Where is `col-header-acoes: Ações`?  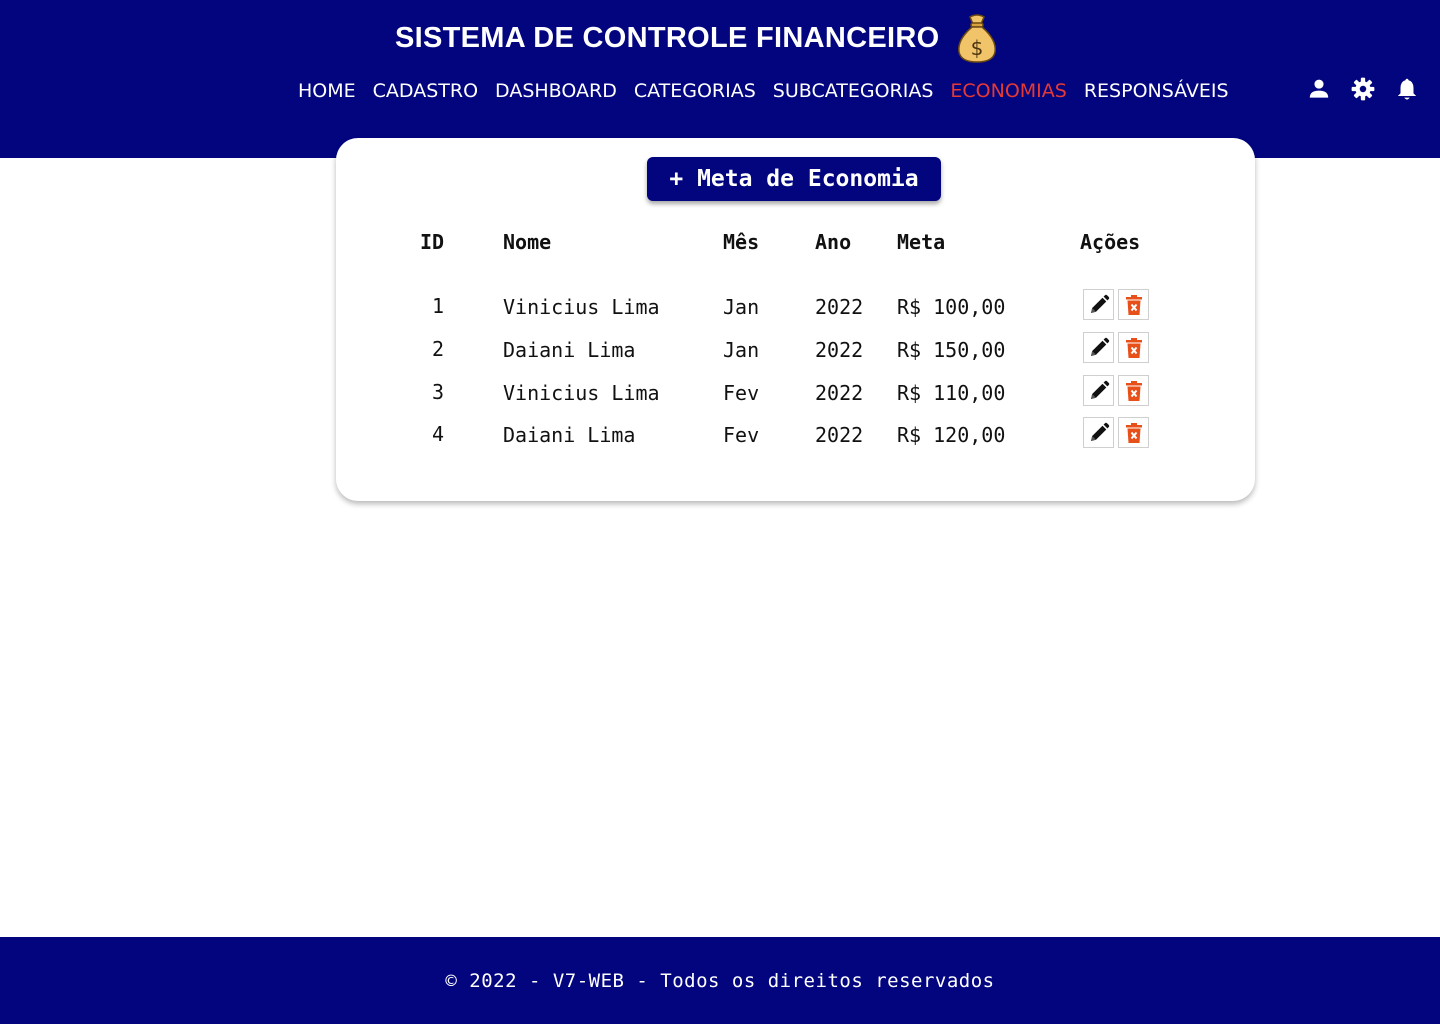 col-header-acoes: Ações is located at coordinates (1110, 242).